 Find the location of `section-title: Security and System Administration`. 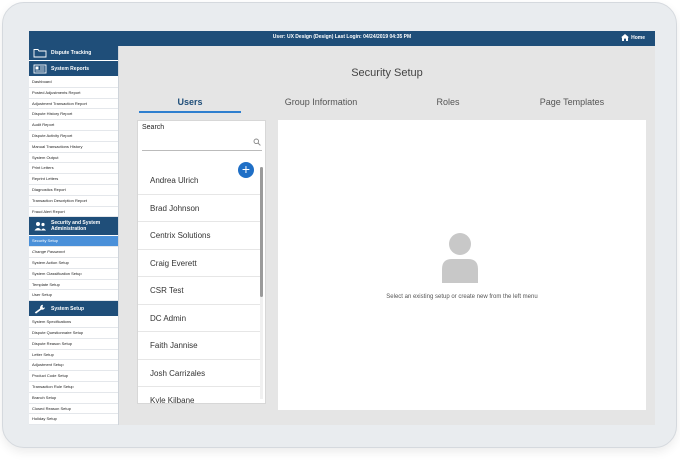

section-title: Security and System Administration is located at coordinates (76, 226).